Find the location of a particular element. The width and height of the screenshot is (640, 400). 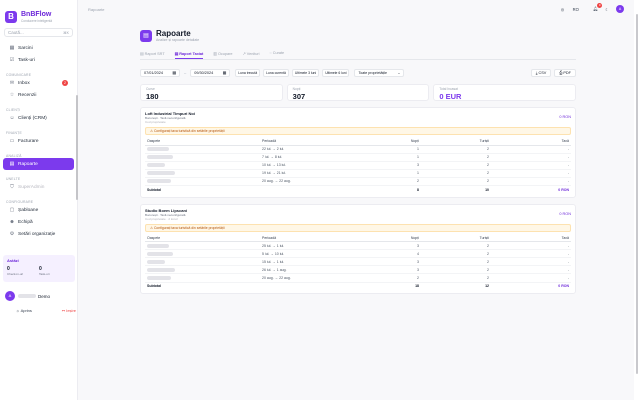

sidebar-item-inbox: ✉ Inbox 2 is located at coordinates (38, 83).